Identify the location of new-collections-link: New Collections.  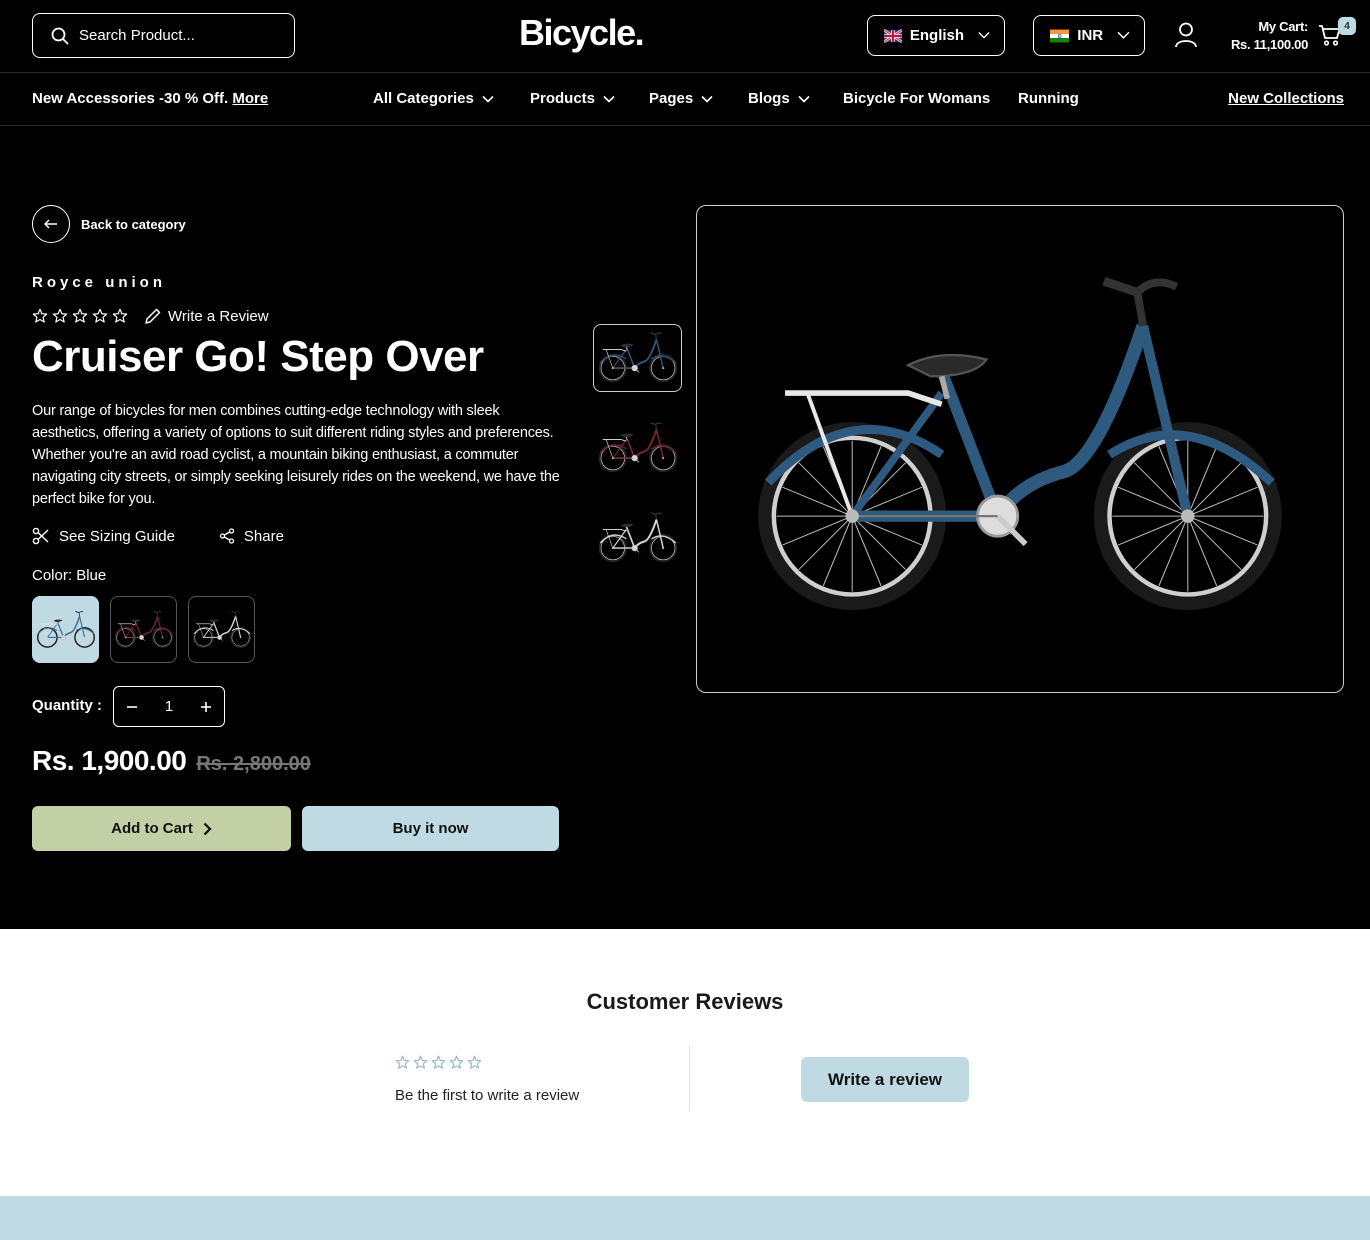
(1286, 98).